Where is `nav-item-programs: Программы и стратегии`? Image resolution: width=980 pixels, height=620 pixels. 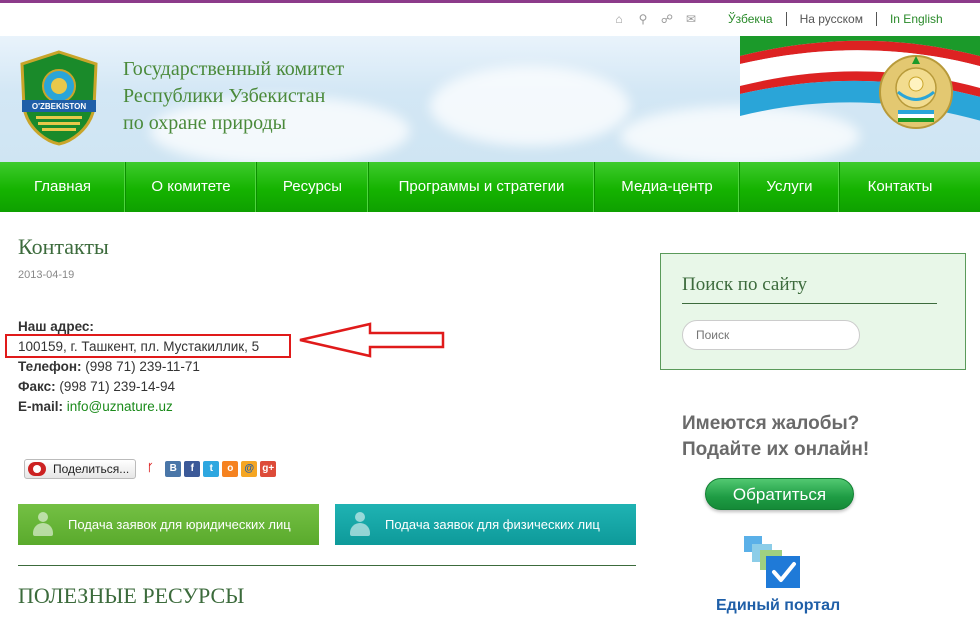
nav-item-programs: Программы и стратегии is located at coordinates (482, 187).